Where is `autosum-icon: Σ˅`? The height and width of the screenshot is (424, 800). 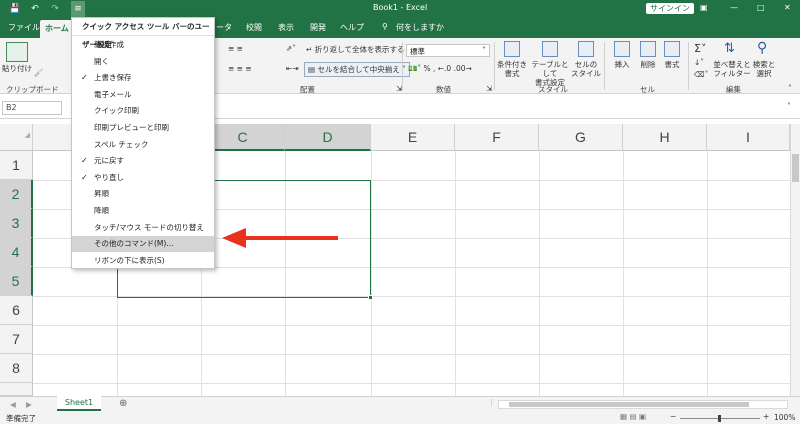 autosum-icon: Σ˅ is located at coordinates (700, 48).